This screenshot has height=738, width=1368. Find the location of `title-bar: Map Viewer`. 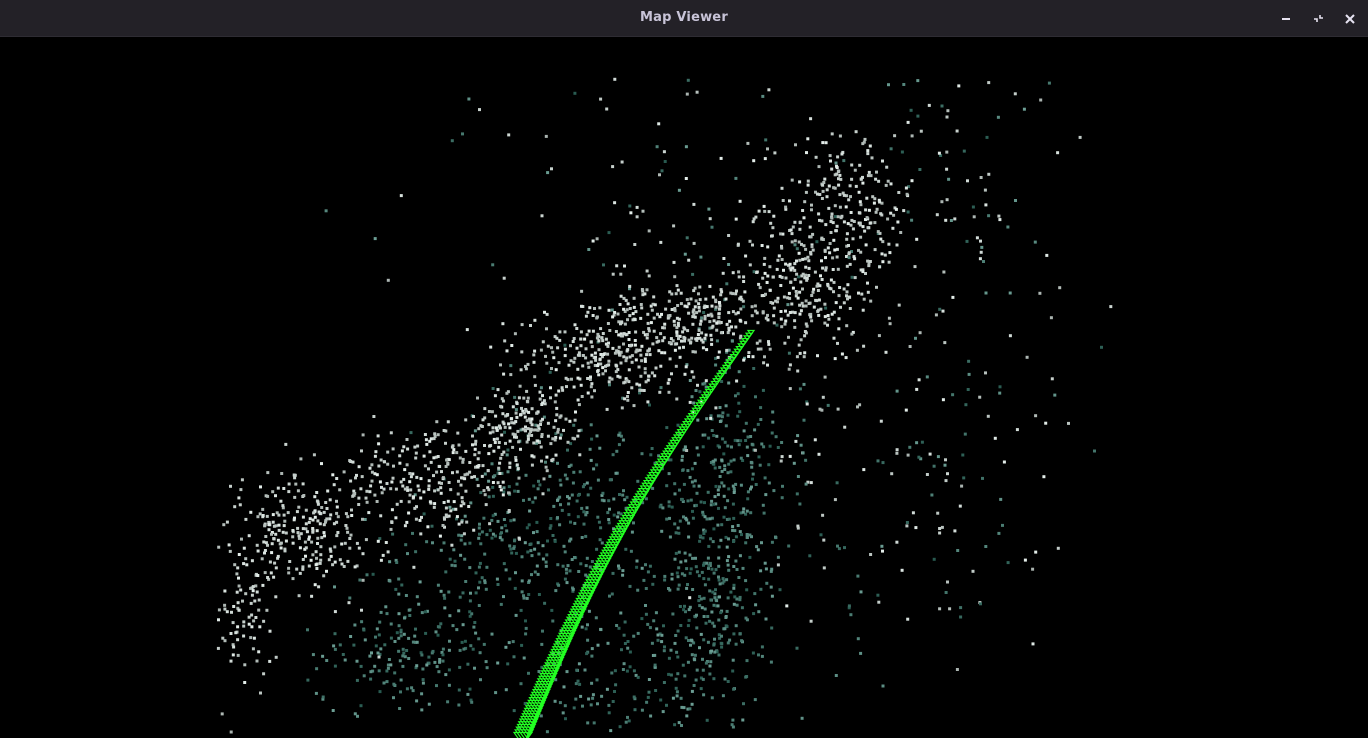

title-bar: Map Viewer is located at coordinates (684, 18).